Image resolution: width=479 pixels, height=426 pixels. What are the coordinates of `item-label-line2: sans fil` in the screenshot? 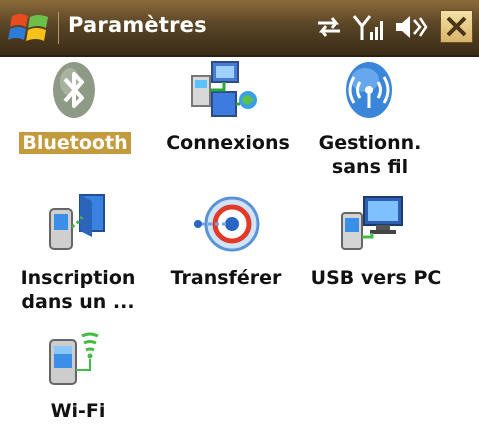 It's located at (370, 167).